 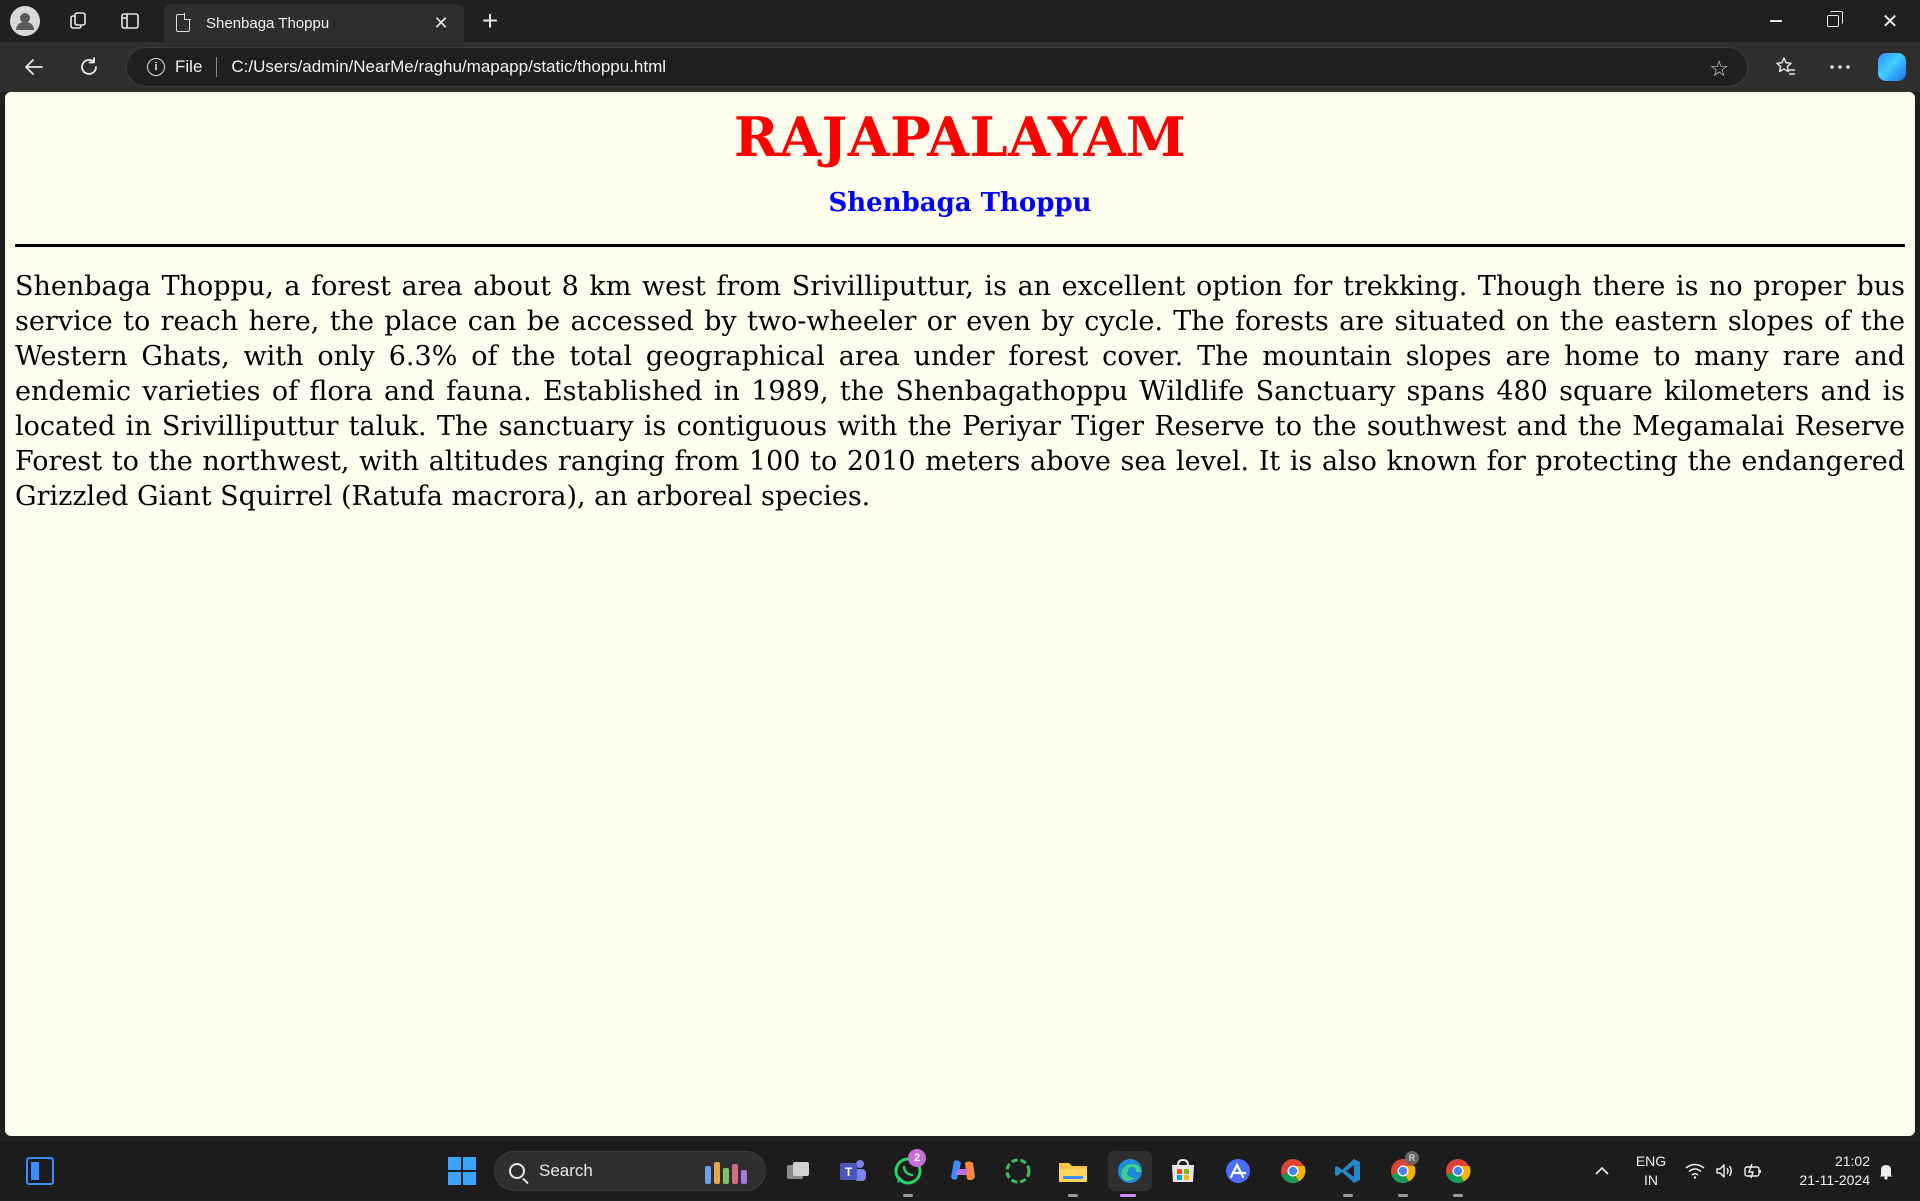 I want to click on show-hidden-icons-button, so click(x=1602, y=1171).